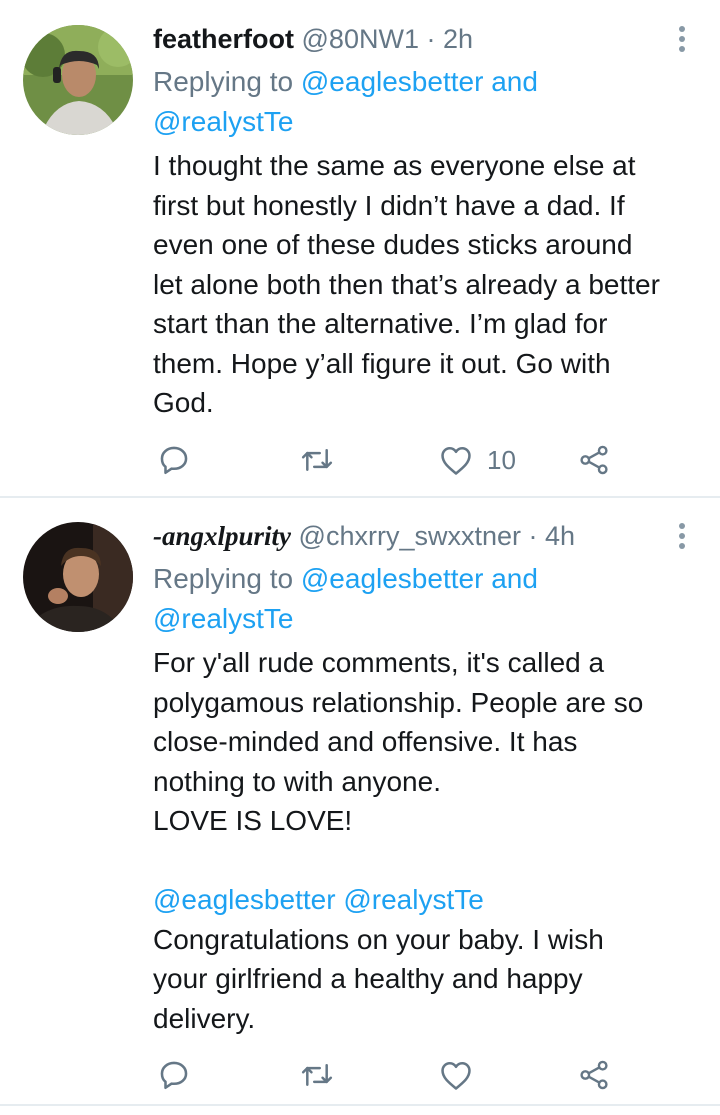  What do you see at coordinates (560, 536) in the screenshot?
I see `timestamp: 4h` at bounding box center [560, 536].